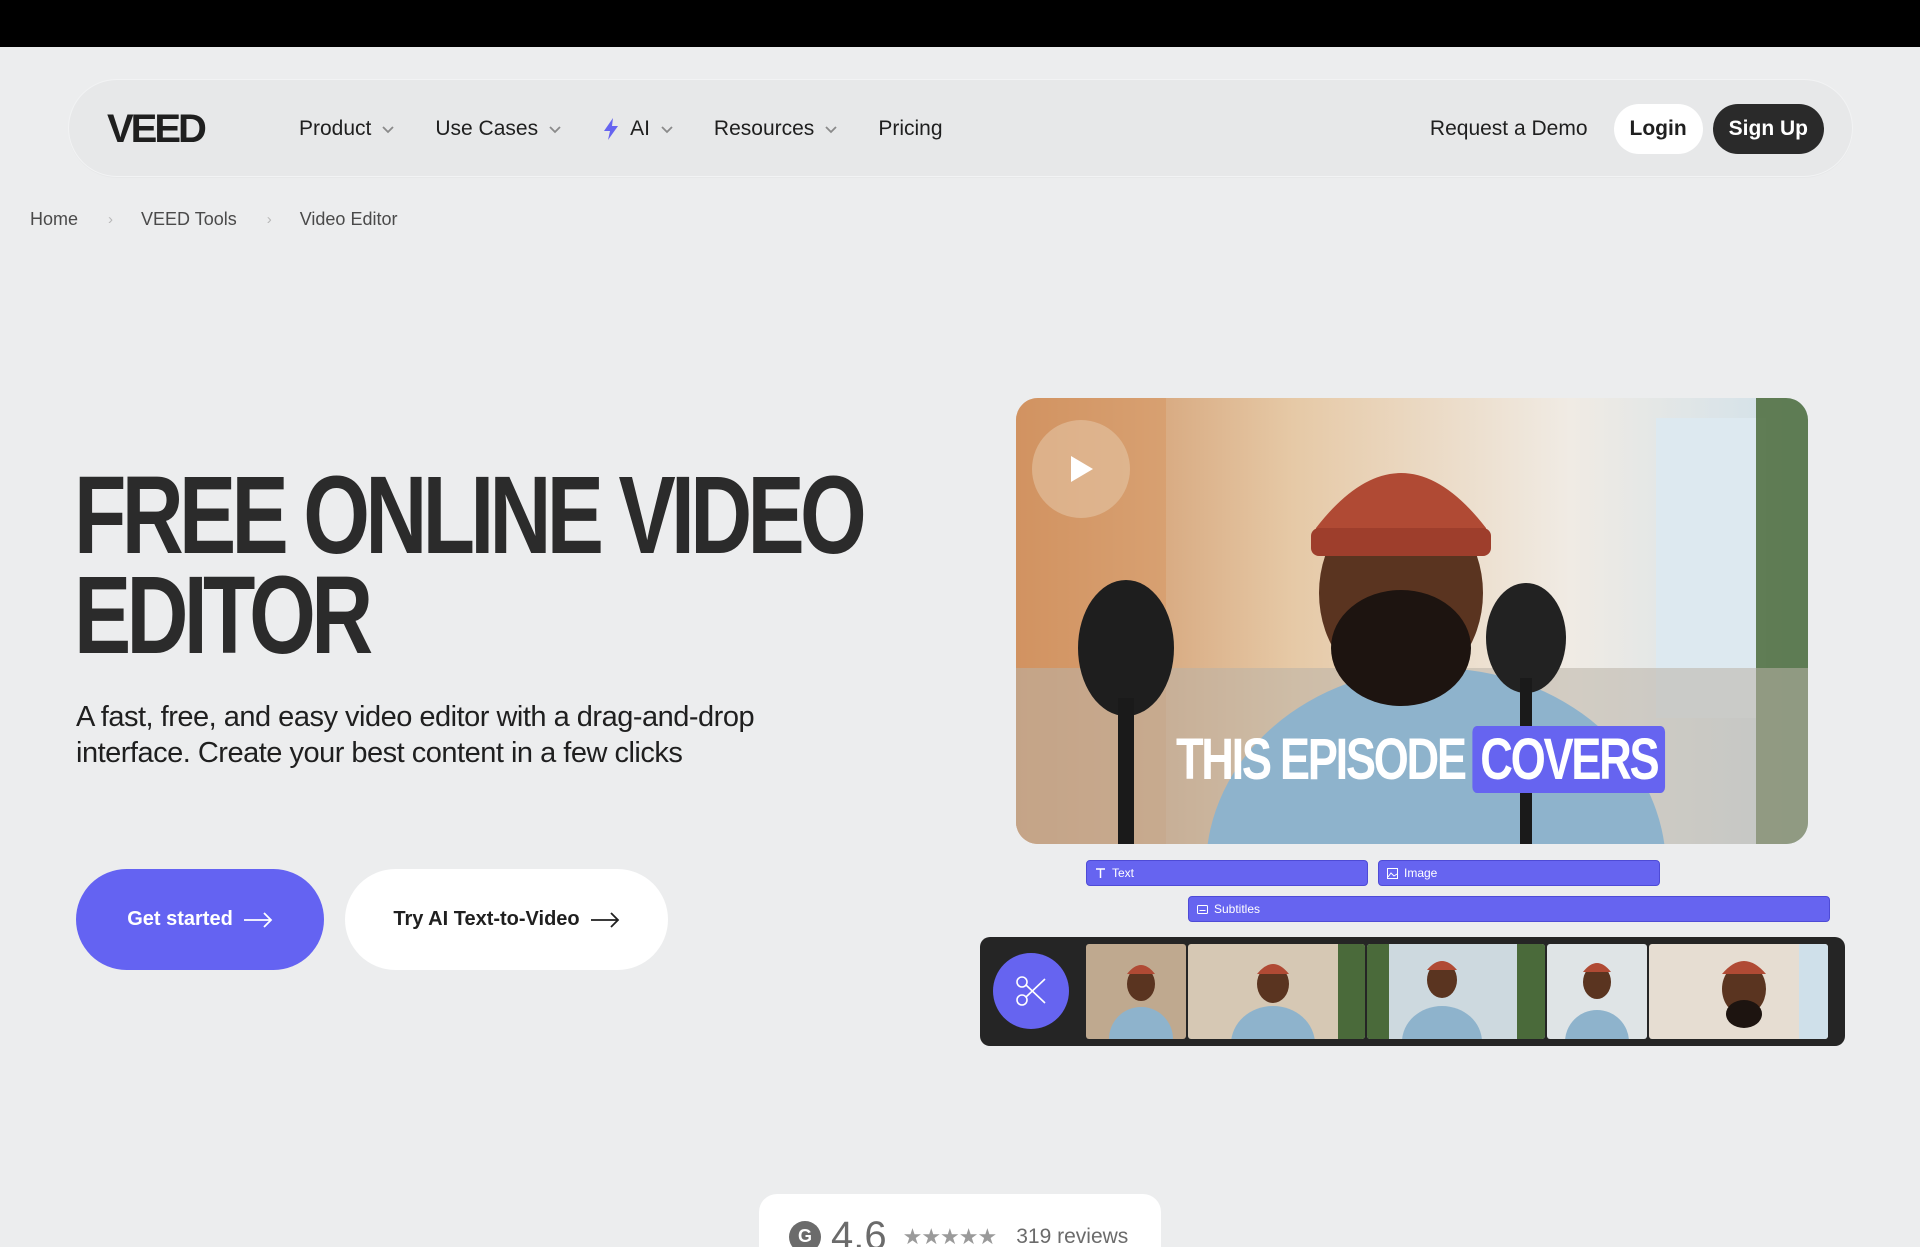  What do you see at coordinates (1768, 129) in the screenshot?
I see `signup-button: Sign Up` at bounding box center [1768, 129].